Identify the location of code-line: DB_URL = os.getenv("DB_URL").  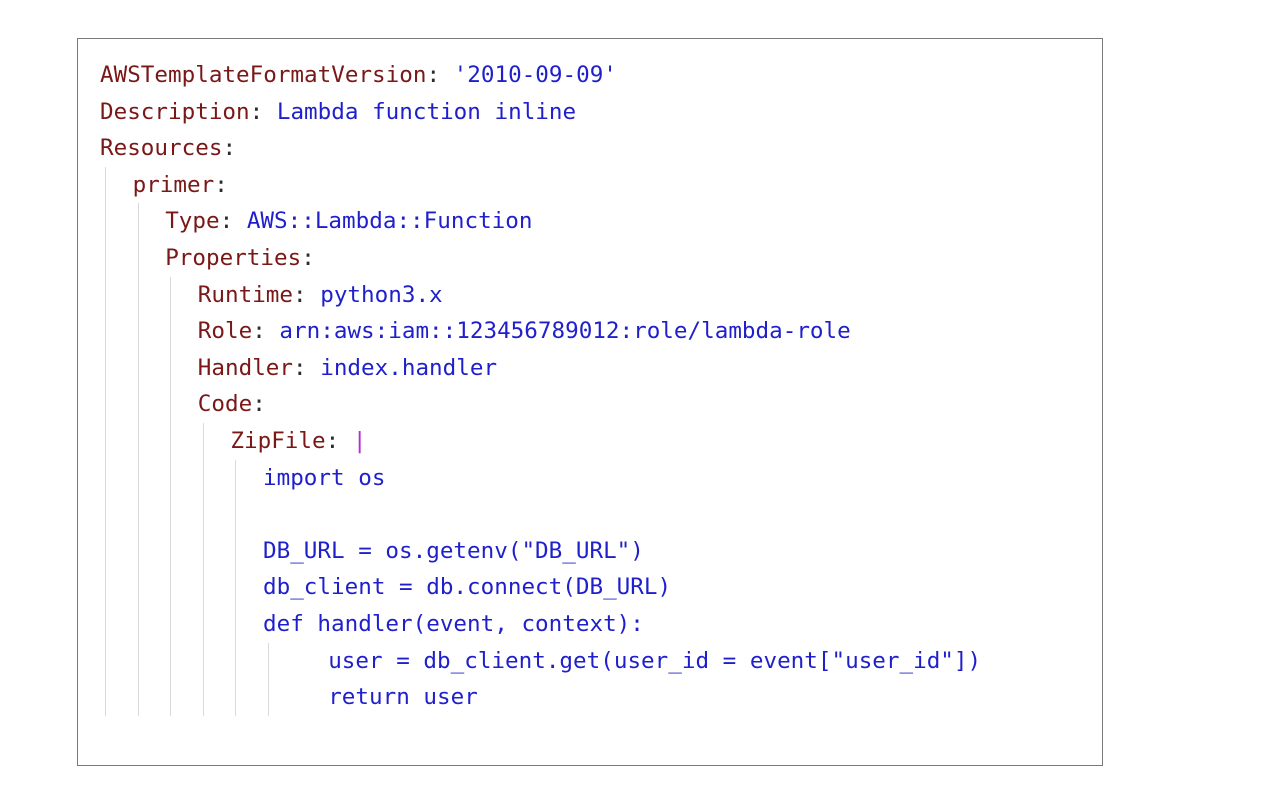
(601, 551).